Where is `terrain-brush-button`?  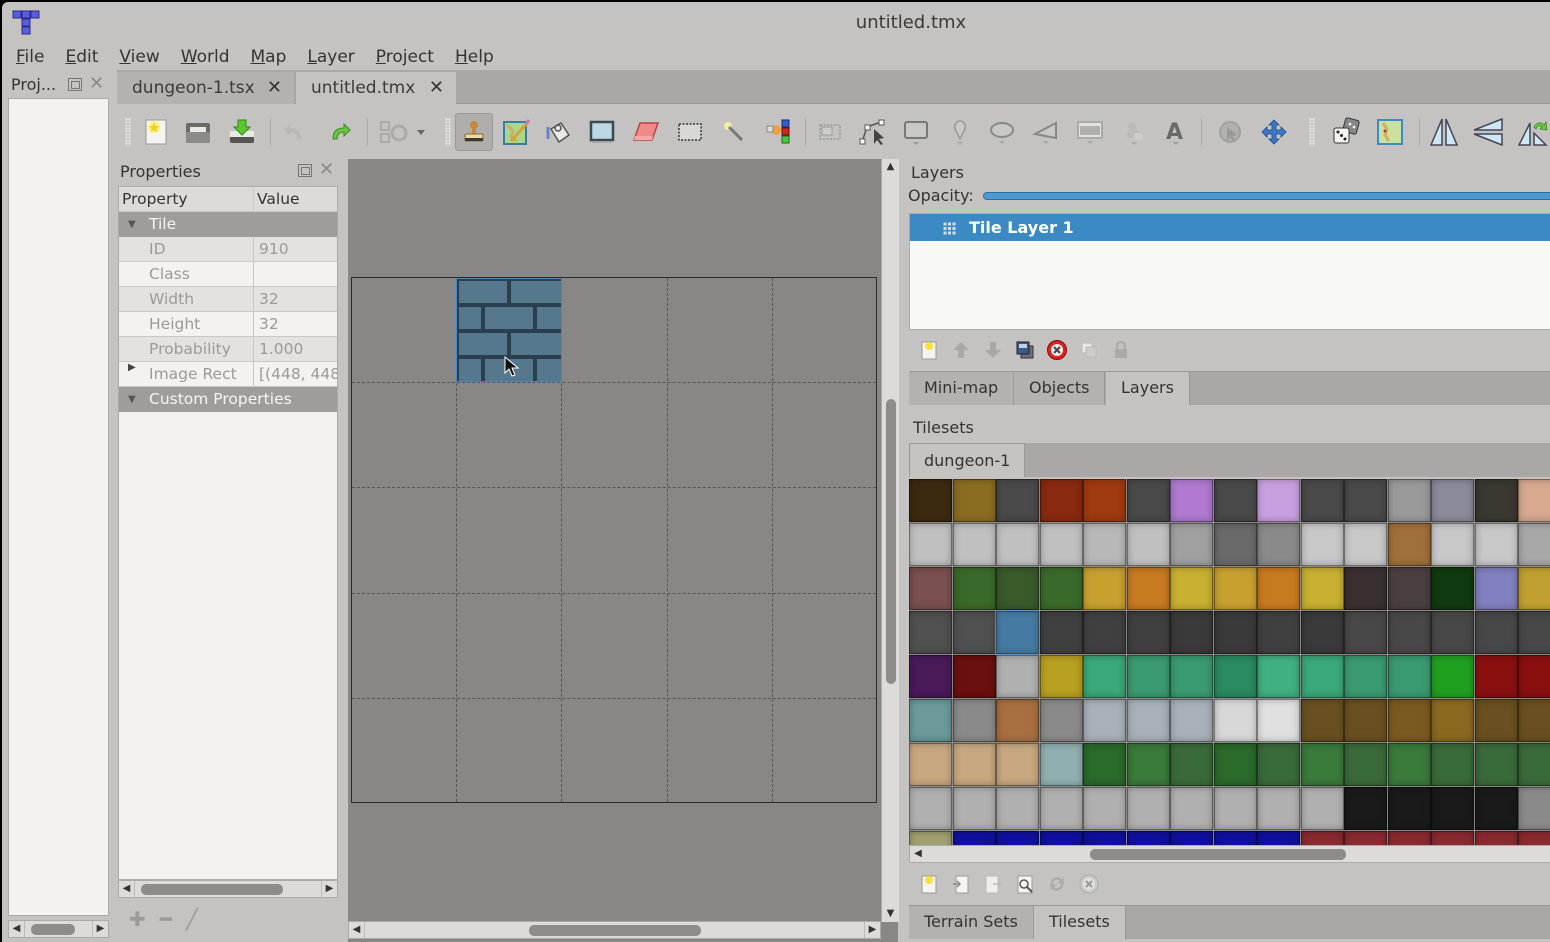 terrain-brush-button is located at coordinates (516, 132).